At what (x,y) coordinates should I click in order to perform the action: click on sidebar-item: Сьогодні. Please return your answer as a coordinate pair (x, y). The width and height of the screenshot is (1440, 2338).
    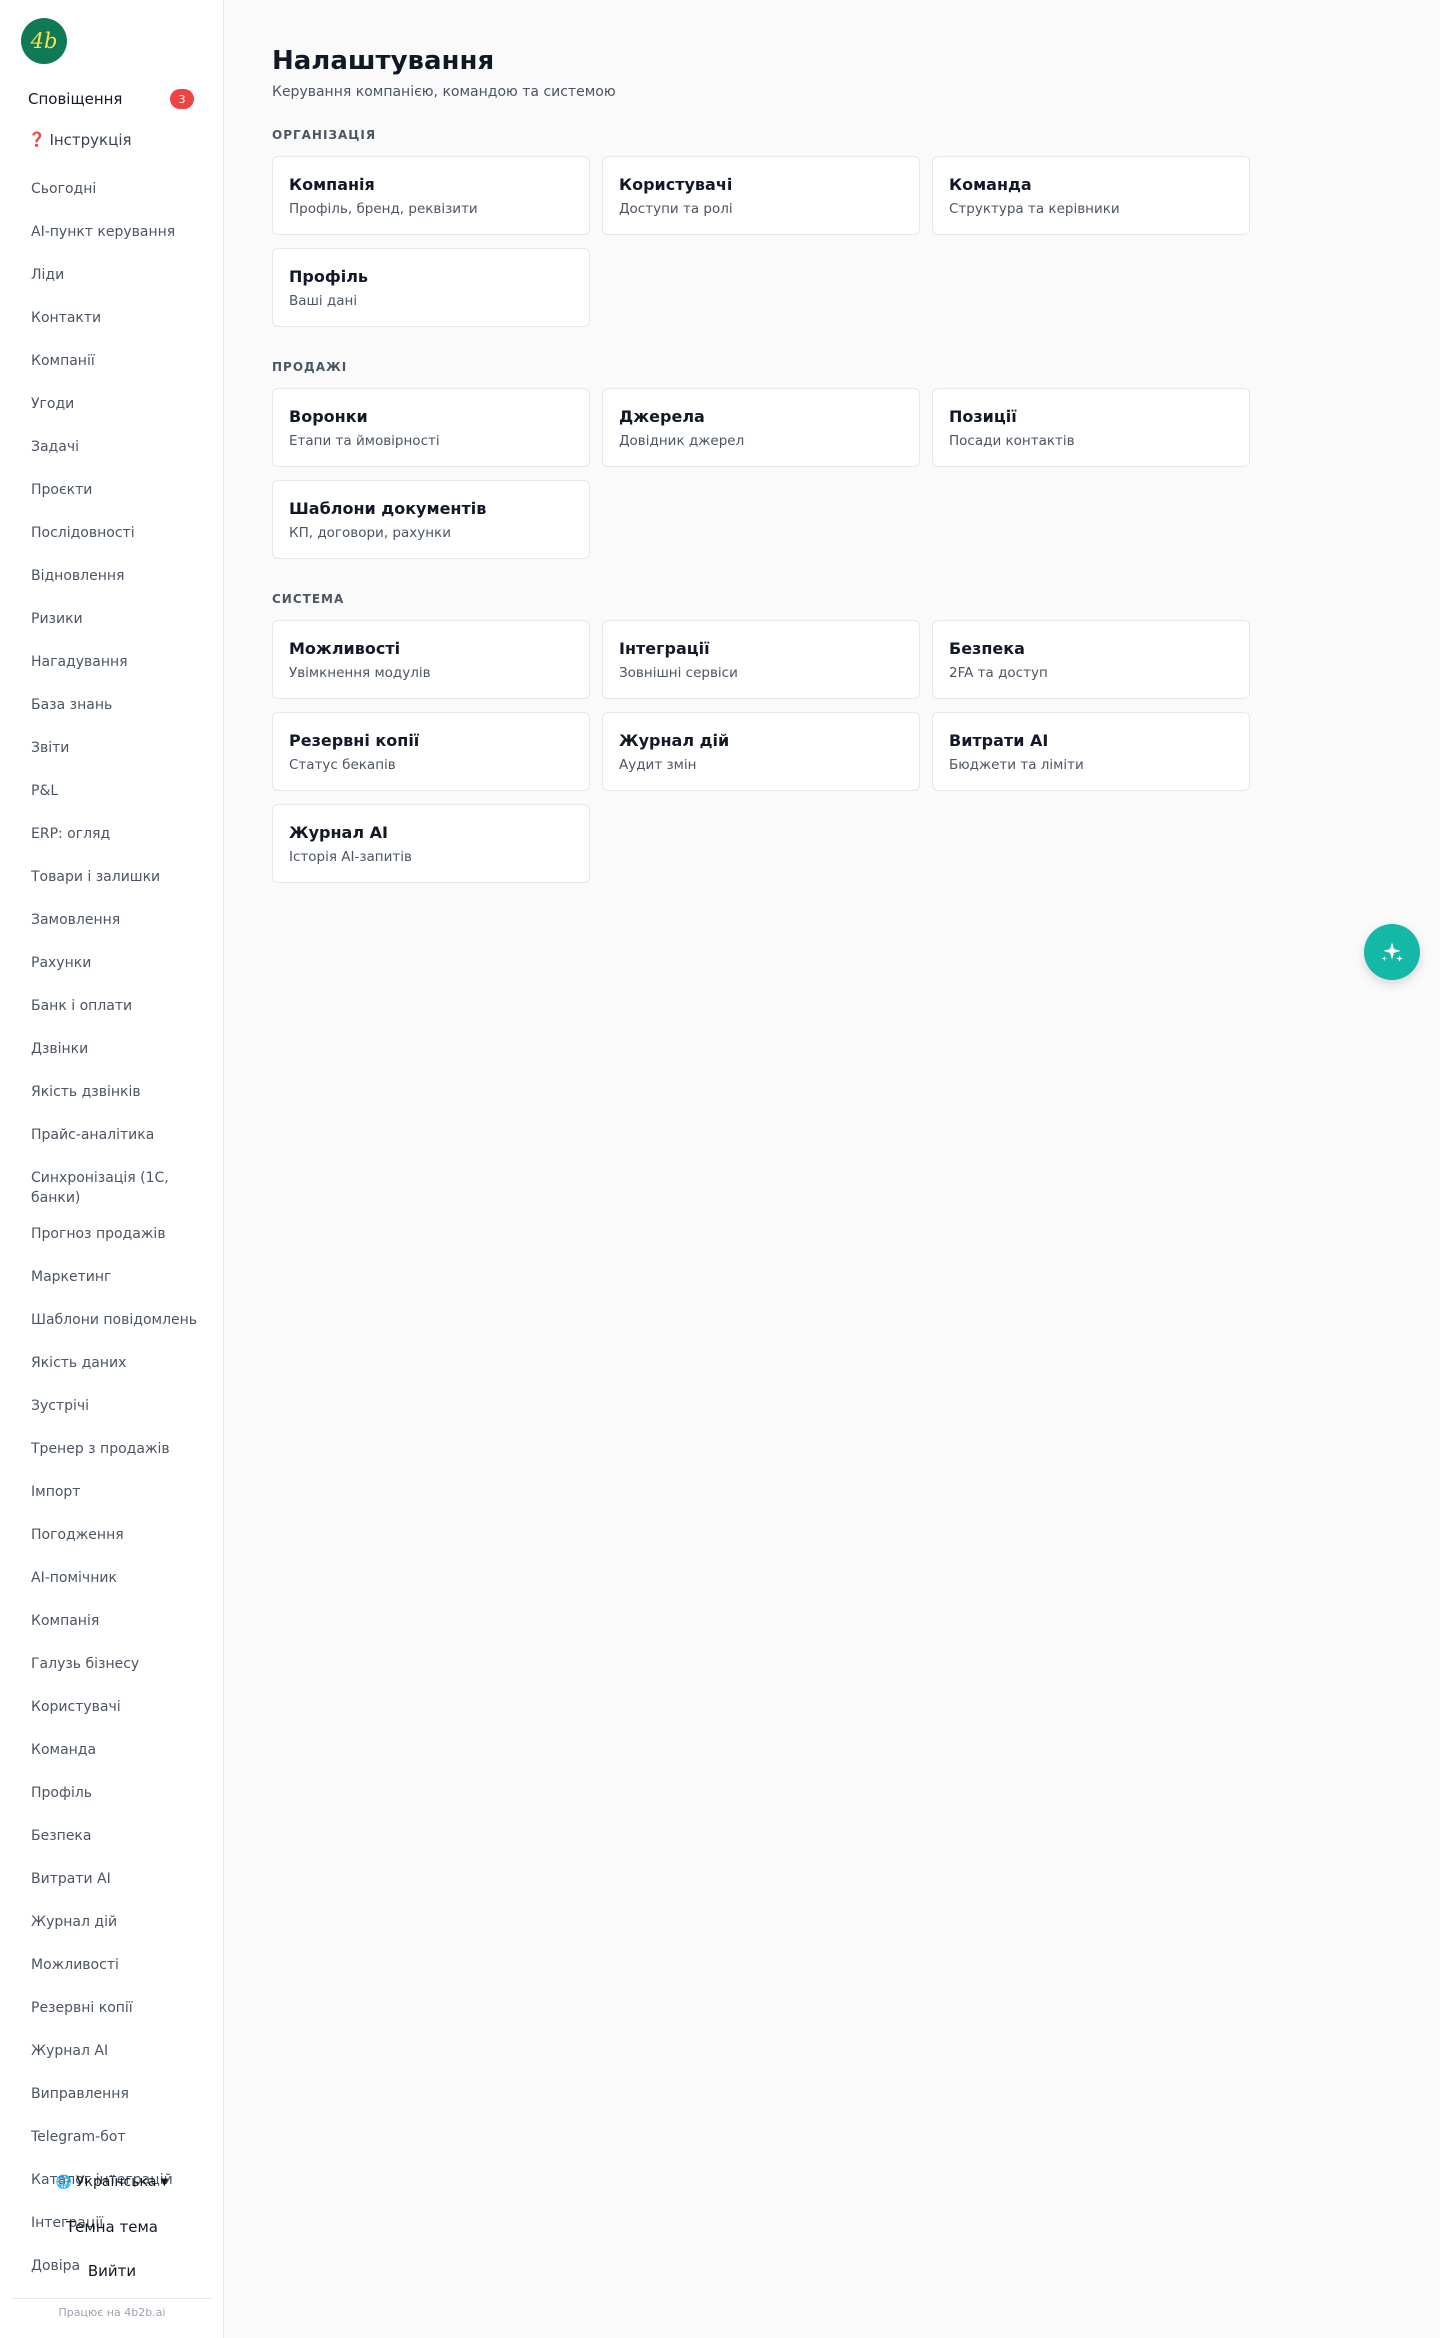
    Looking at the image, I should click on (116, 189).